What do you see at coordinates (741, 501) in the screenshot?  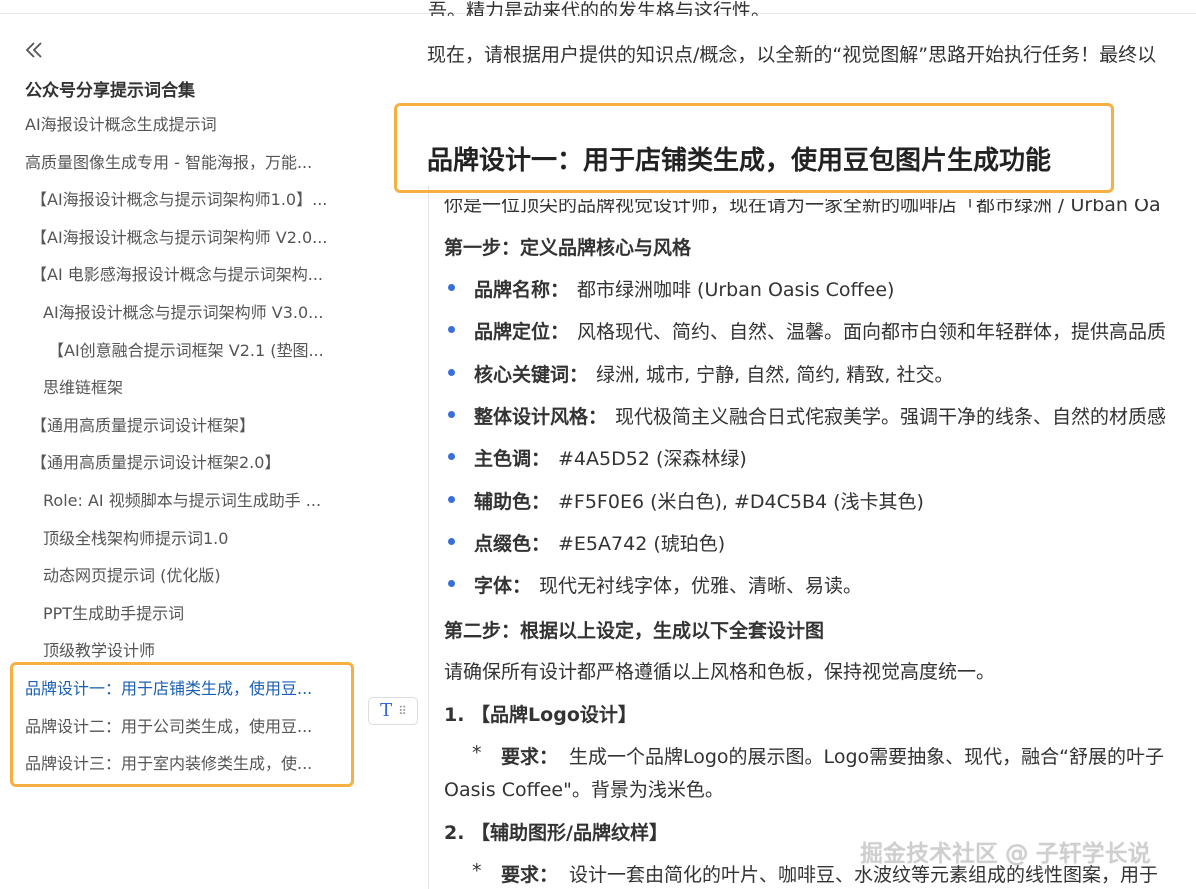 I see `bullet-value: #F5F0E6 (米白色), #D4C5B4 (浅卡其色)` at bounding box center [741, 501].